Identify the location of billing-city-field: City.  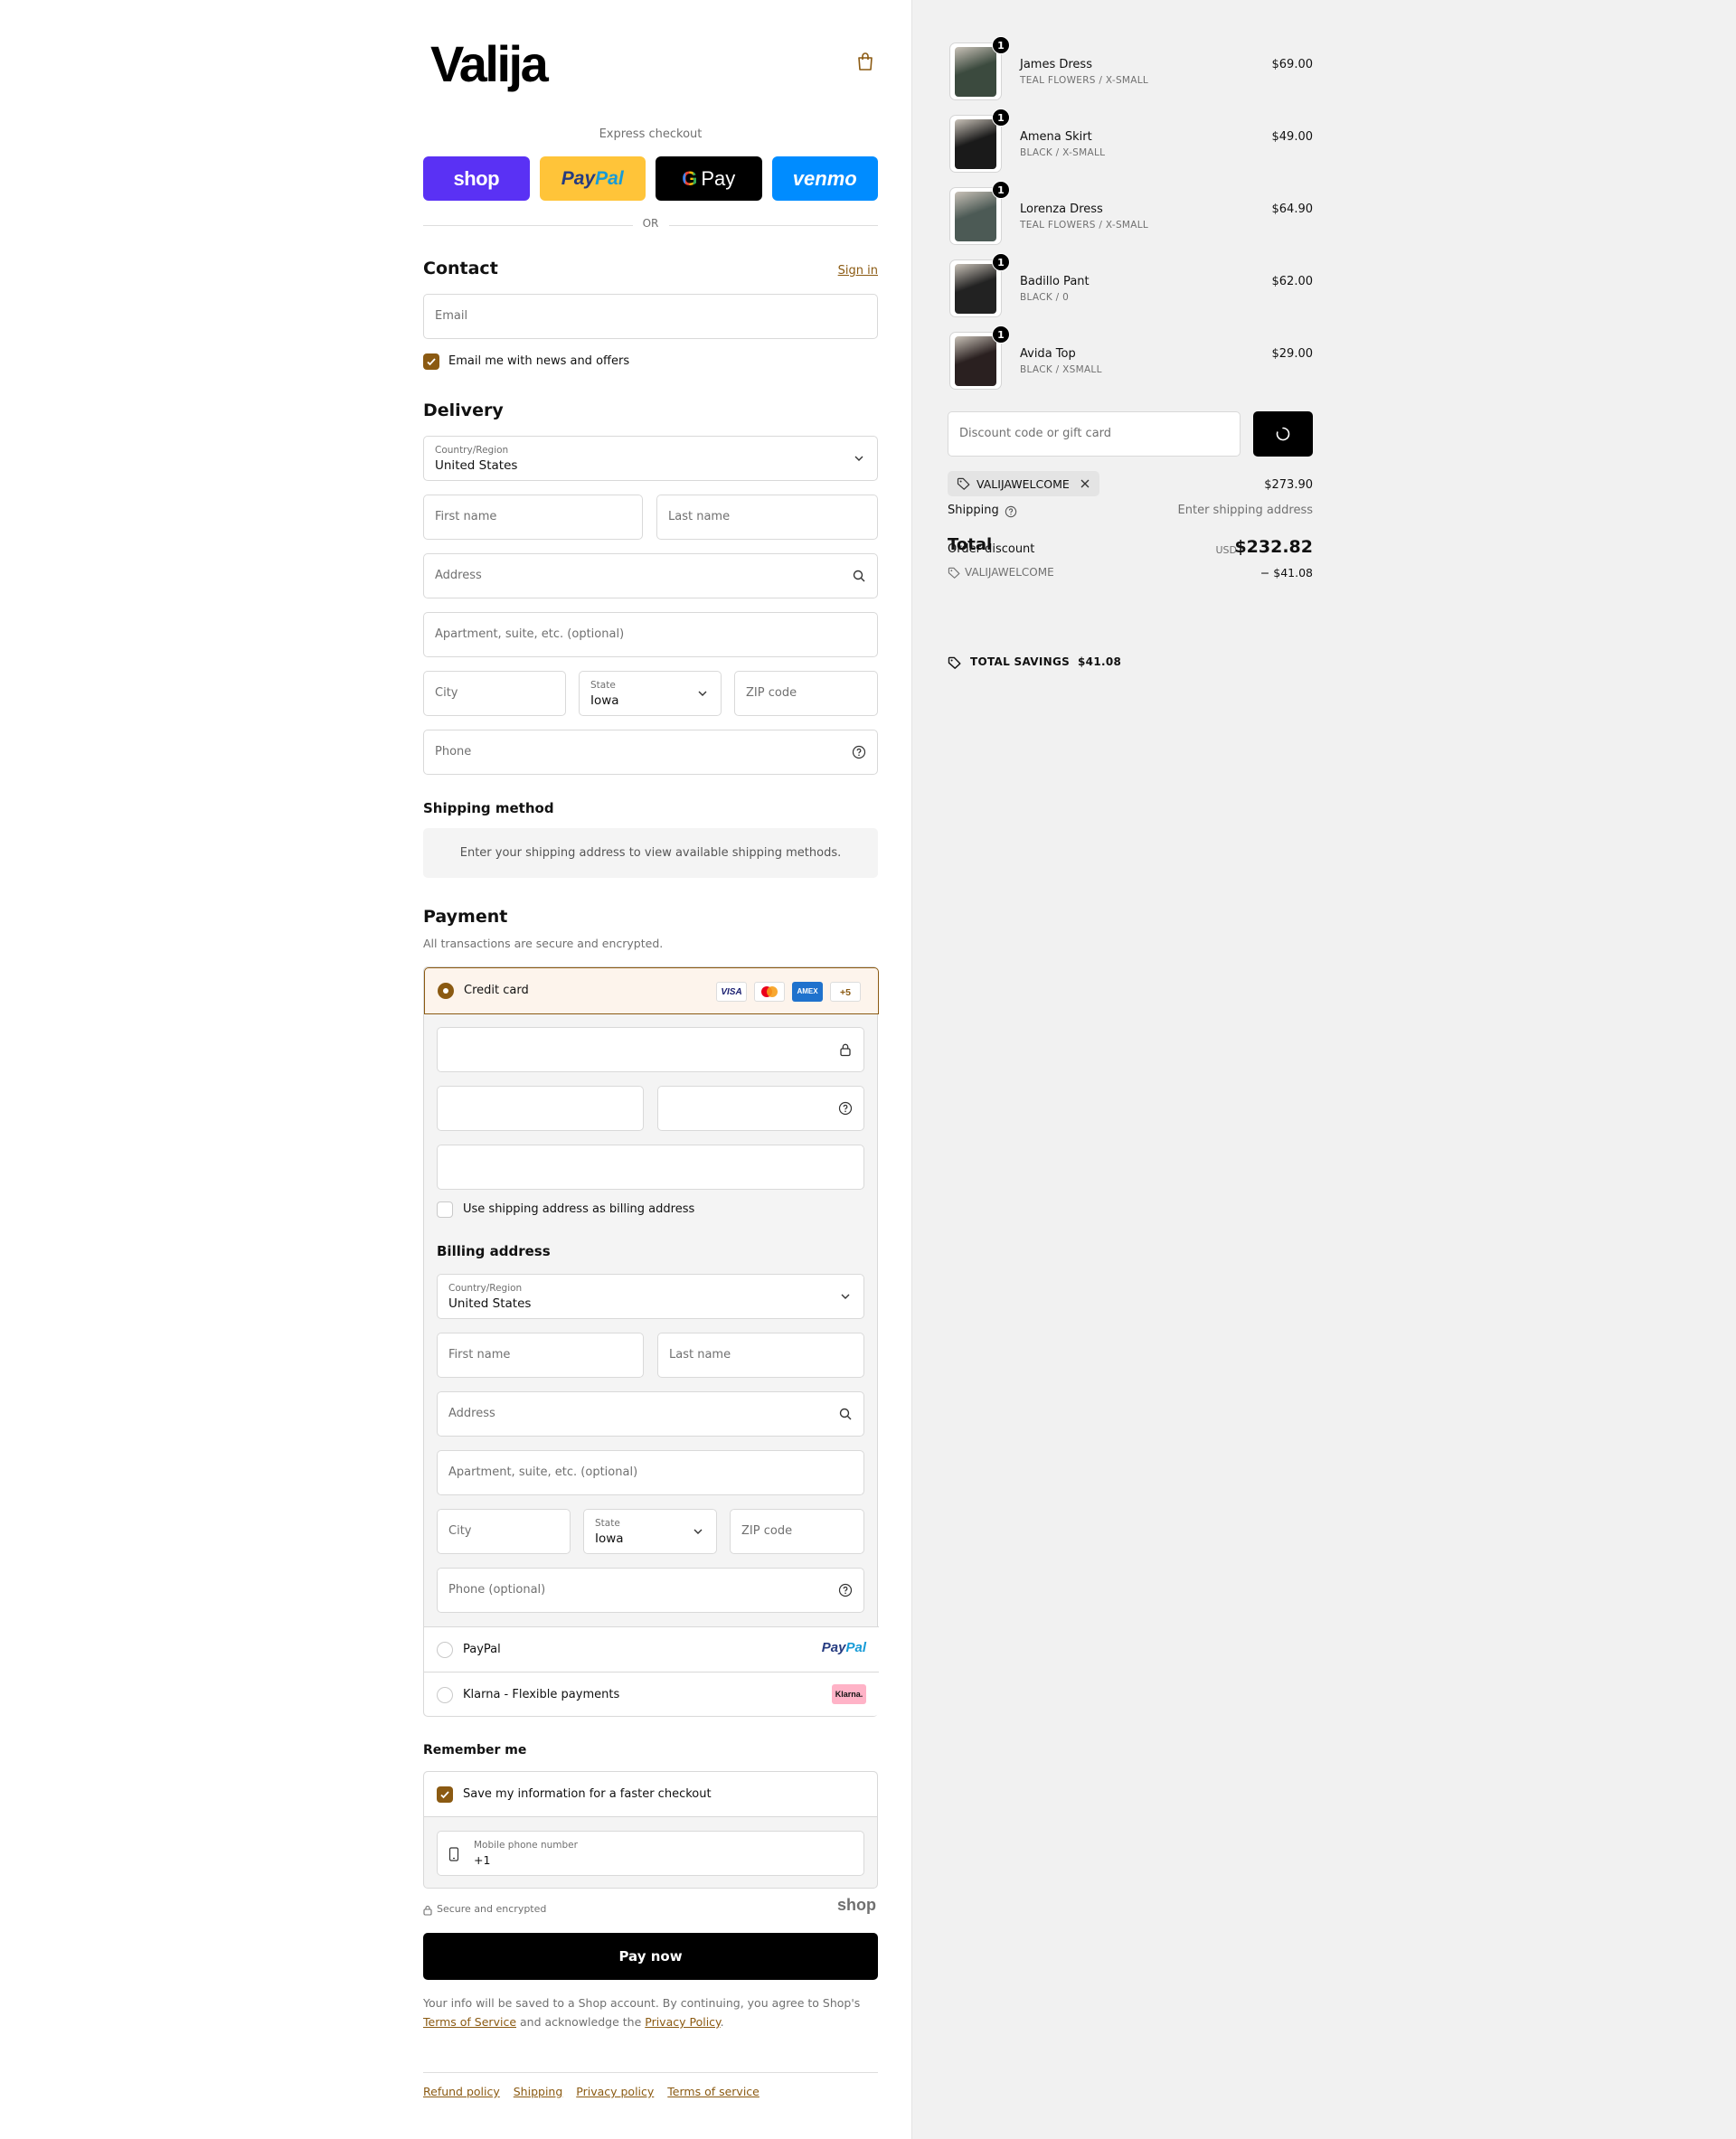
(504, 1532).